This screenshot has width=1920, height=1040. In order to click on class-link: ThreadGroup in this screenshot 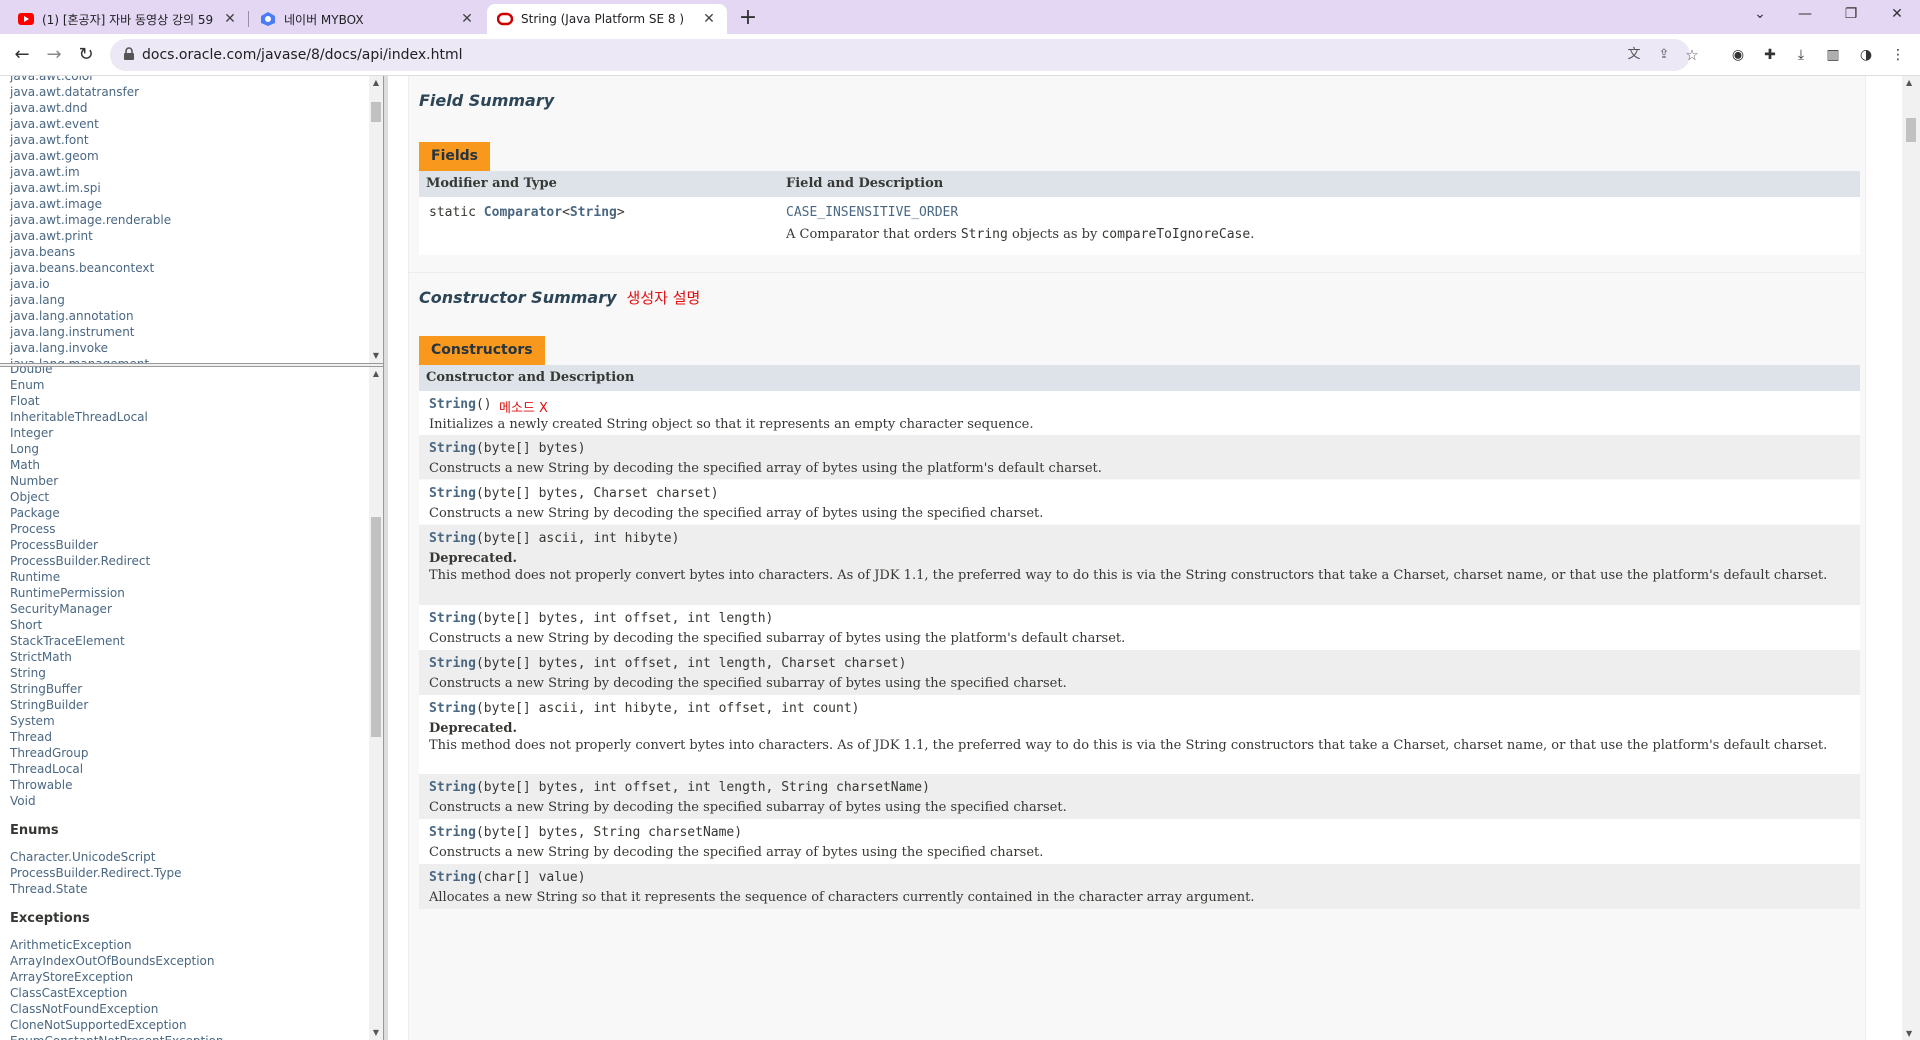, I will do `click(117, 753)`.